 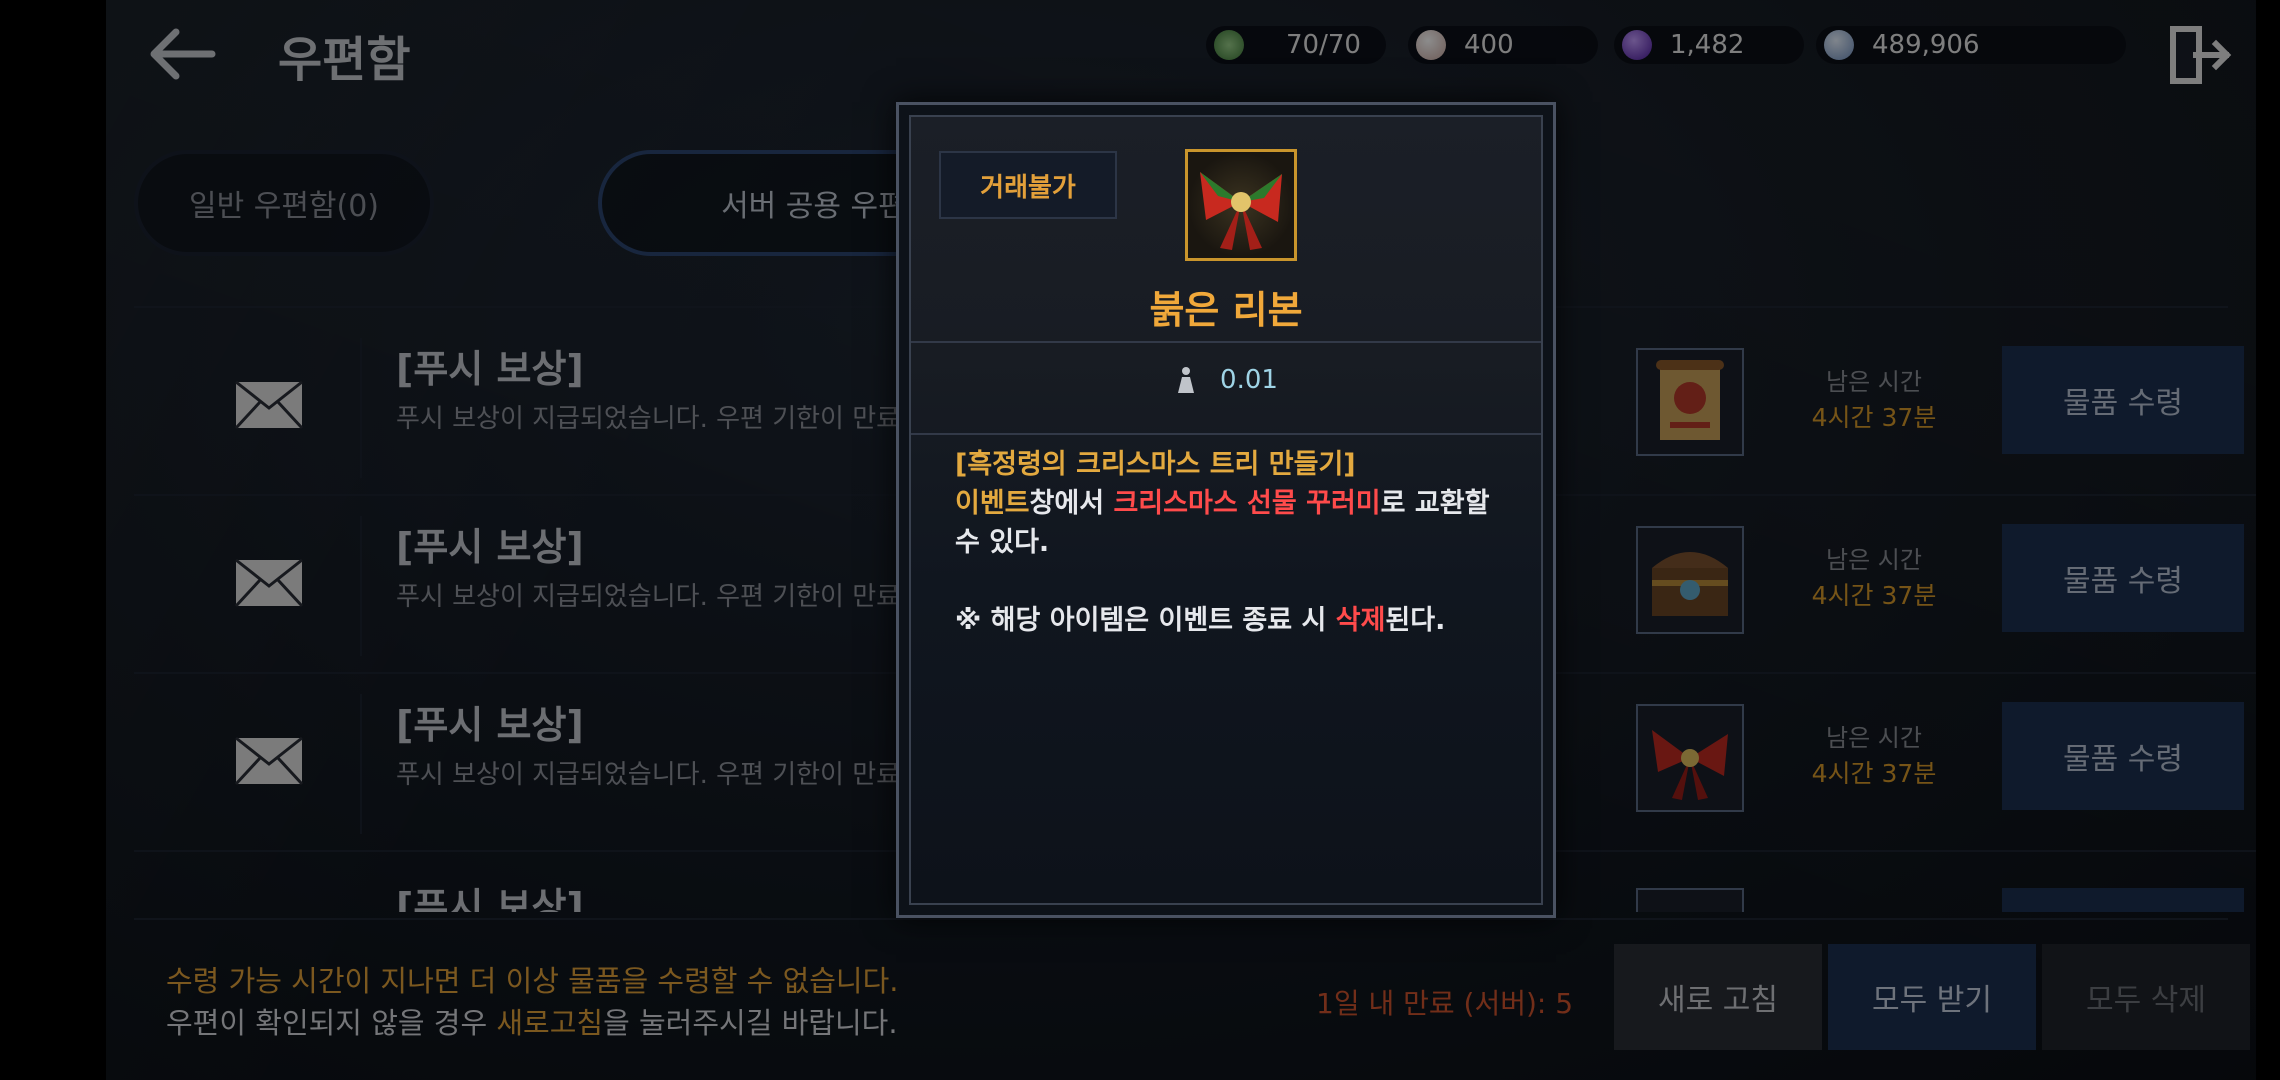 What do you see at coordinates (1360, 620) in the screenshot?
I see `delete-text: 삭제` at bounding box center [1360, 620].